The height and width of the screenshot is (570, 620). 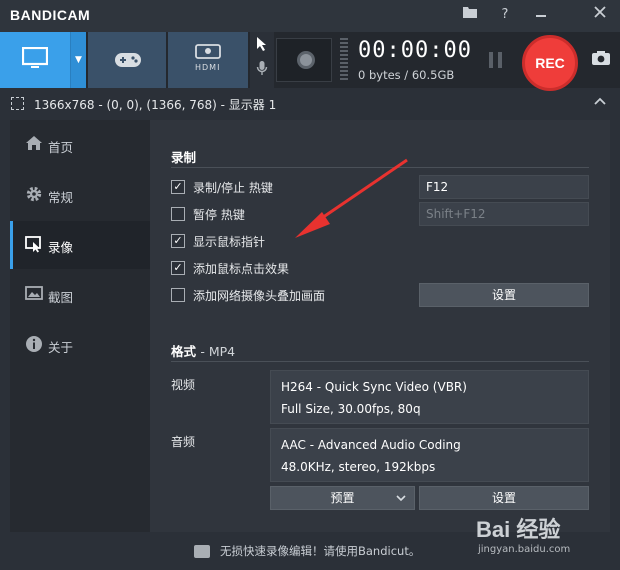 What do you see at coordinates (184, 351) in the screenshot?
I see `format-title: 格式` at bounding box center [184, 351].